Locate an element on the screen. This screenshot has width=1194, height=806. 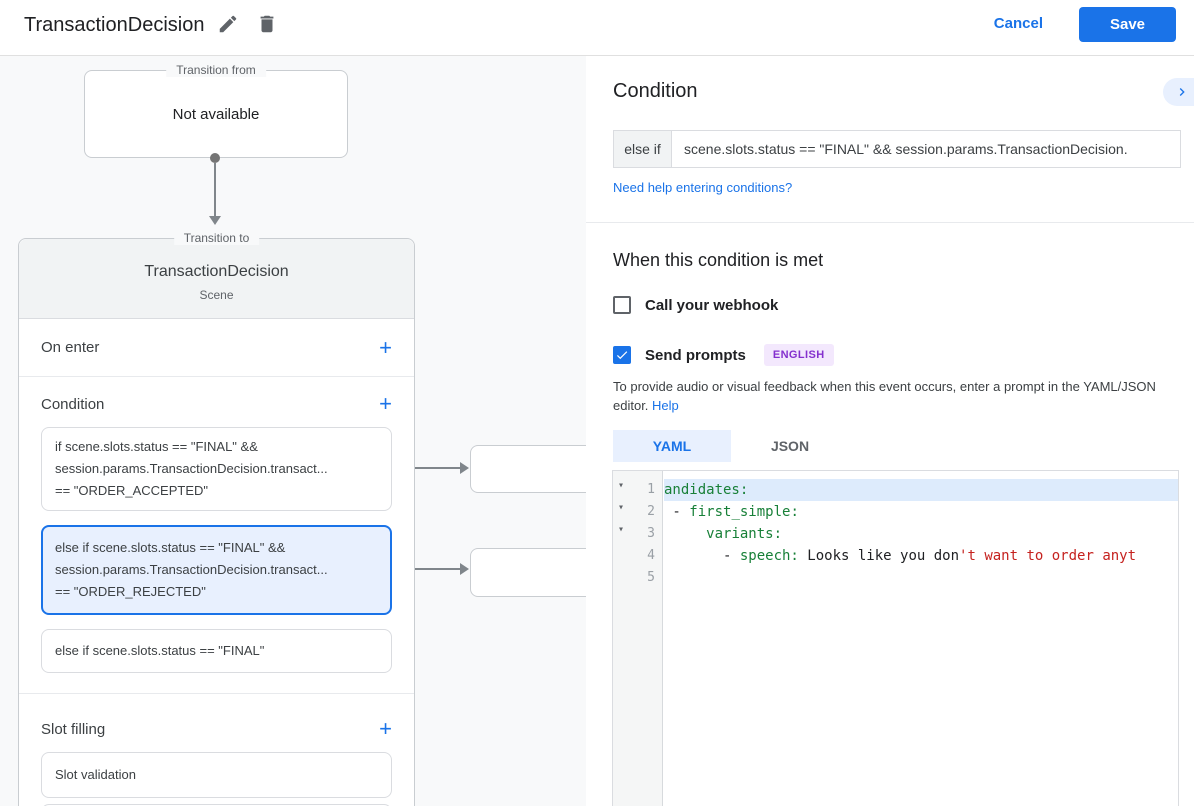
language-badge: ENGLISH is located at coordinates (798, 355).